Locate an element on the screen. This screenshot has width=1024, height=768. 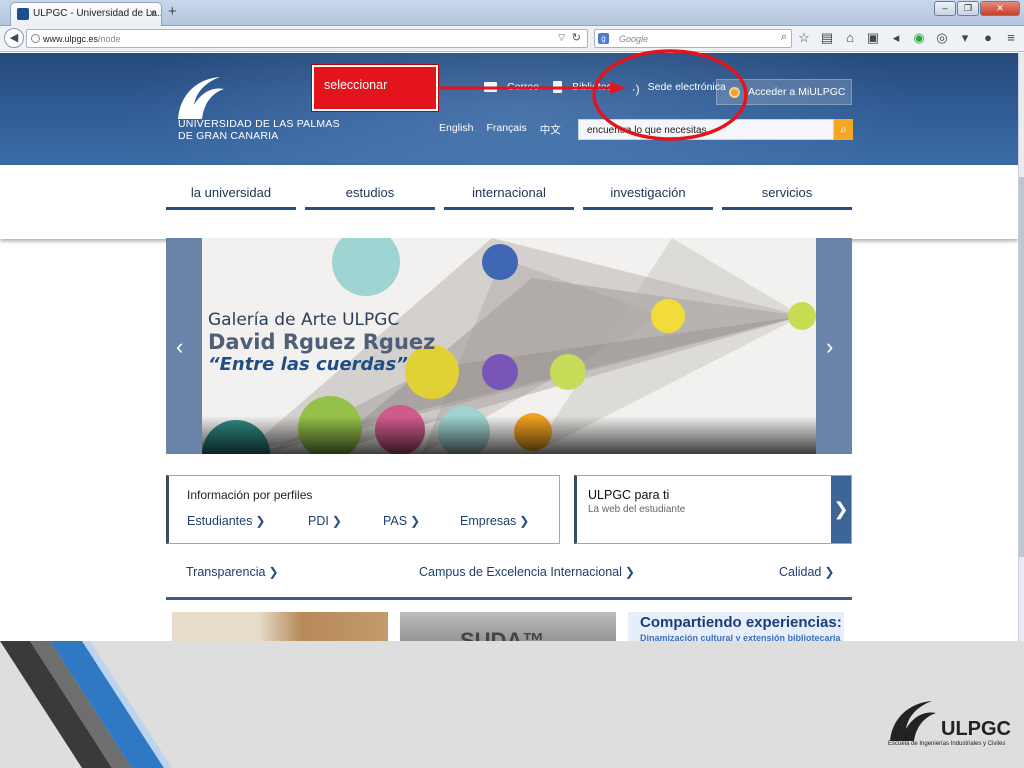
search-magnifier-icon: ⌕ is located at coordinates (784, 37).